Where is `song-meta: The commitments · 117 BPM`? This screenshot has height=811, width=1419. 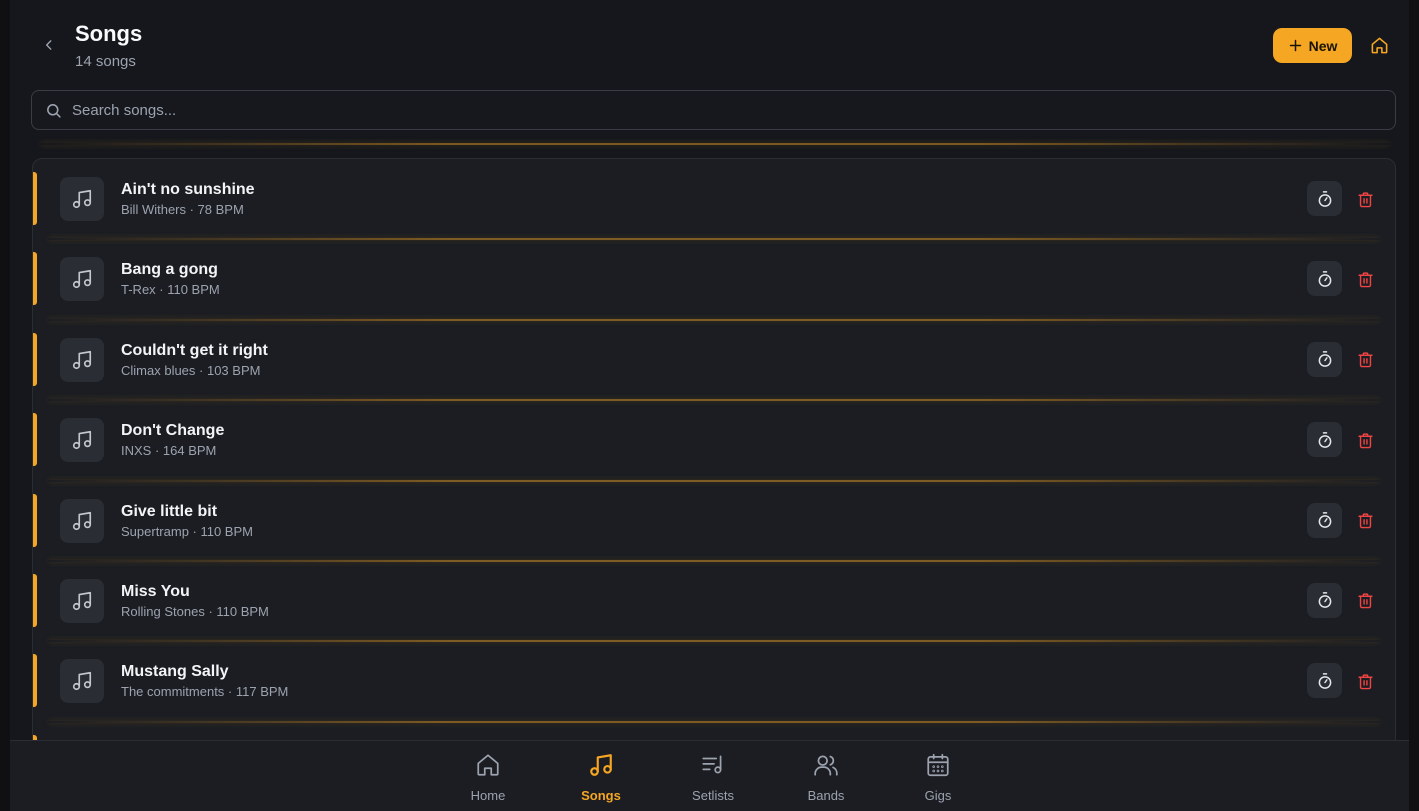
song-meta: The commitments · 117 BPM is located at coordinates (205, 692).